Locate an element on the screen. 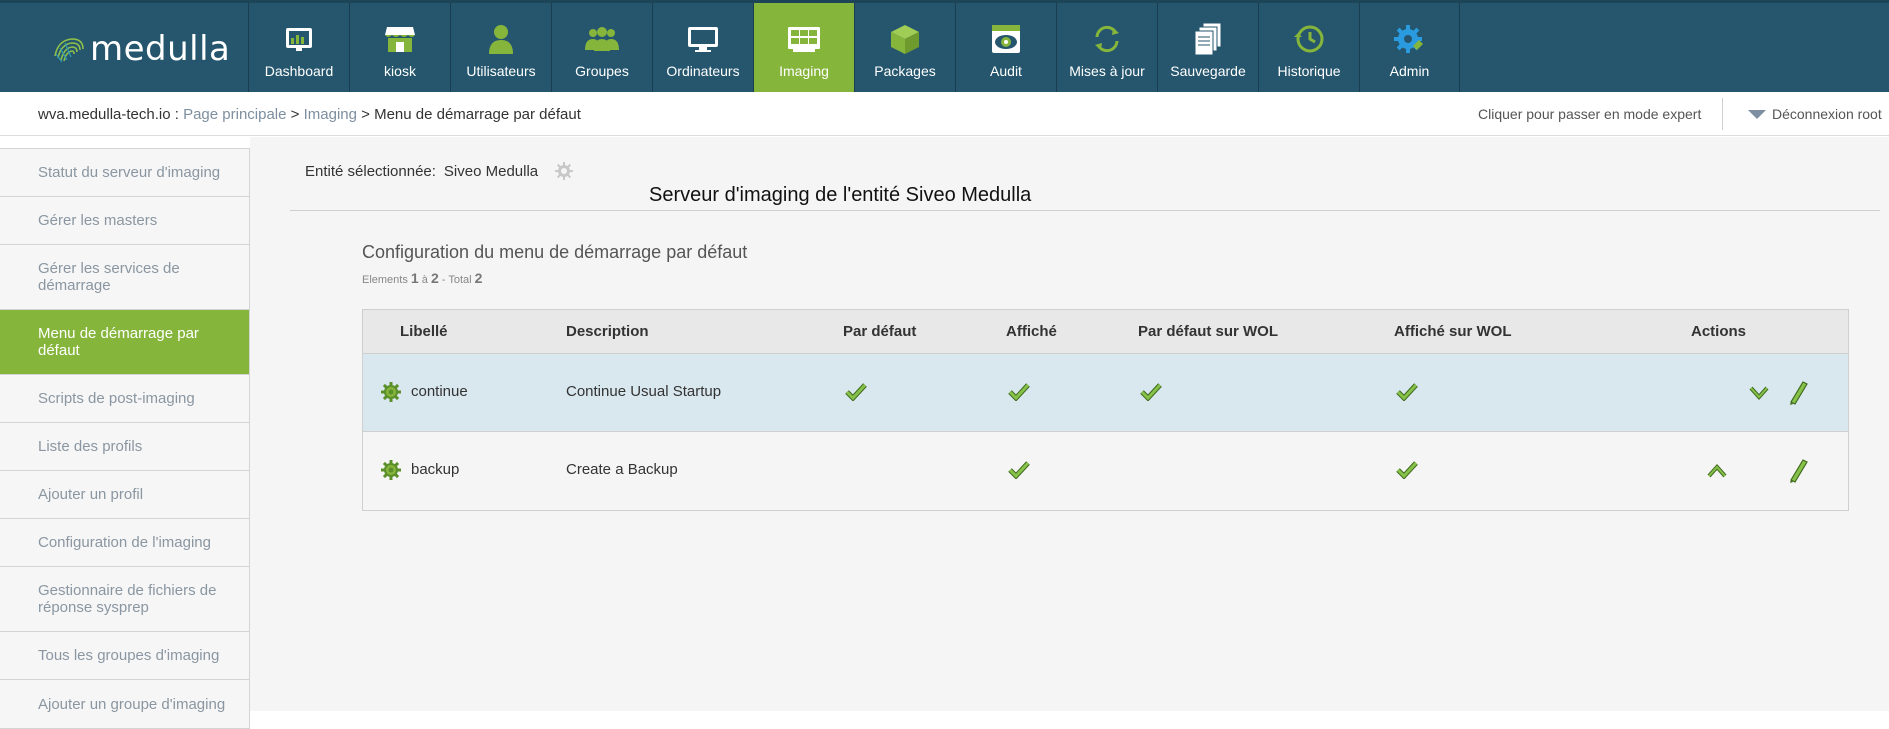 This screenshot has height=729, width=1889. entity-label: Entité sélectionnée: is located at coordinates (370, 171).